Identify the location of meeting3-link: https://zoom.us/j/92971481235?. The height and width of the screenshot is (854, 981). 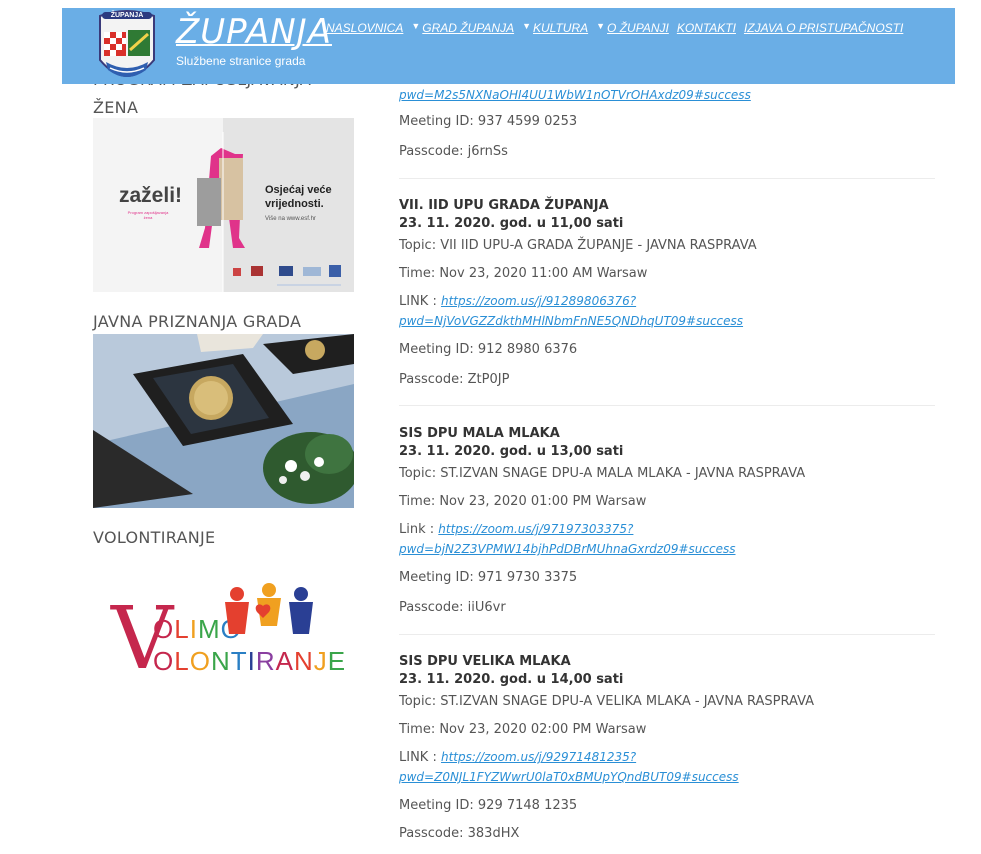
(538, 757).